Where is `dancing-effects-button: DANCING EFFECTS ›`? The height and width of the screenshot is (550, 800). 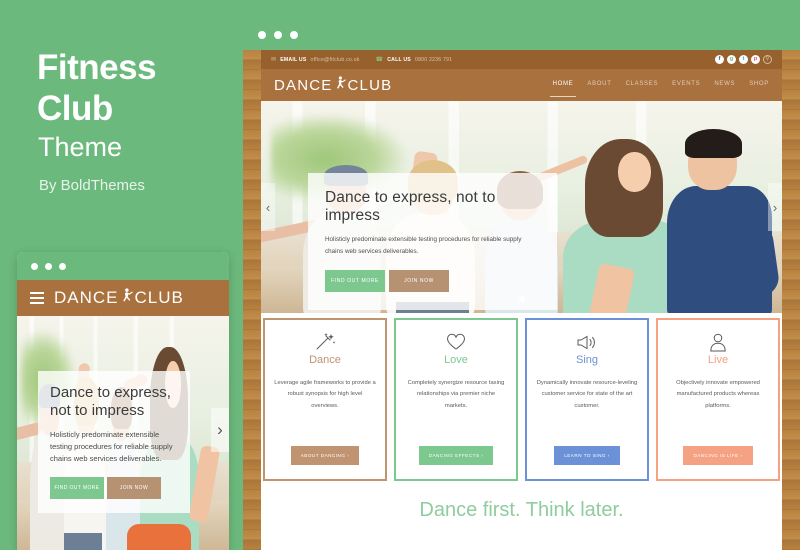
dancing-effects-button: DANCING EFFECTS › is located at coordinates (456, 455).